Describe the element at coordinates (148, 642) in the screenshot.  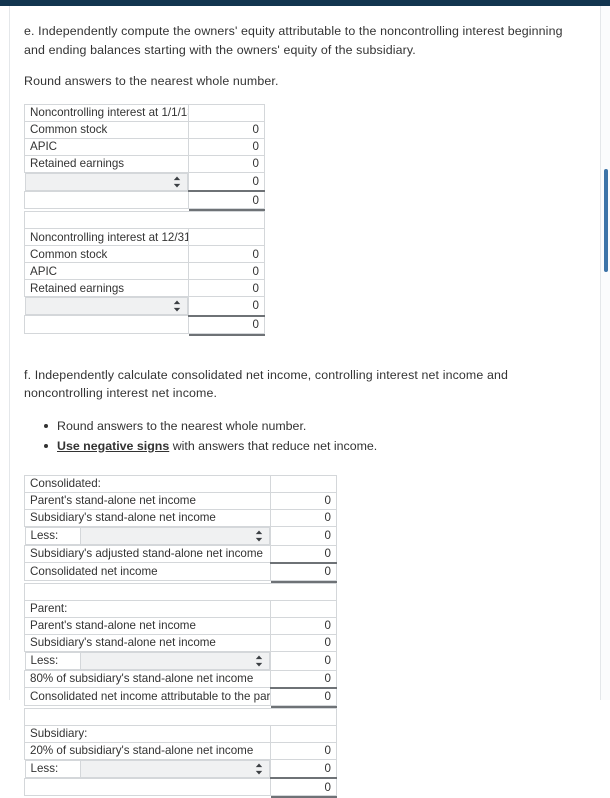
I see `row-label: Subsidiary's stand-alone net income` at that location.